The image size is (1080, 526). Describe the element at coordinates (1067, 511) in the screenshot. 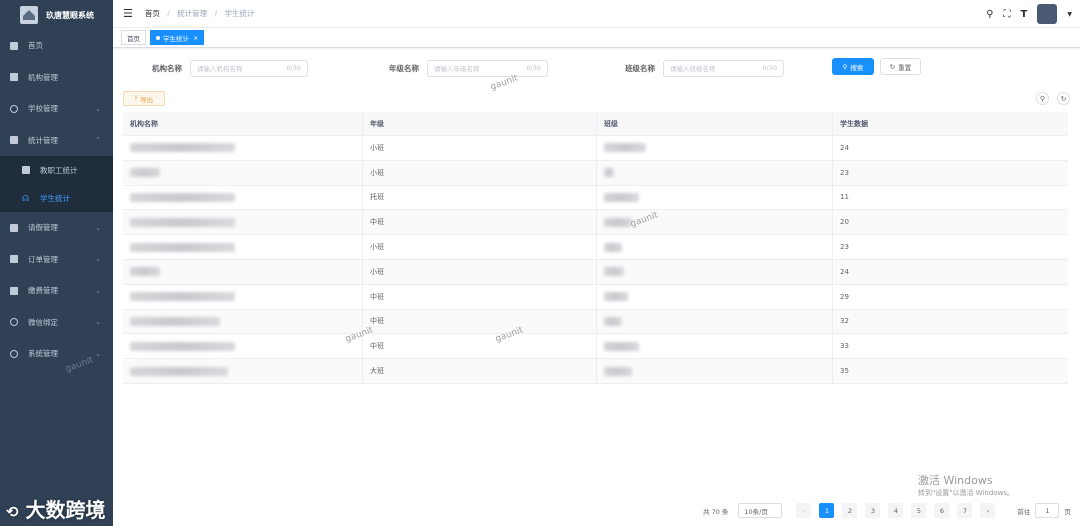

I see `page-suffix: 页` at that location.